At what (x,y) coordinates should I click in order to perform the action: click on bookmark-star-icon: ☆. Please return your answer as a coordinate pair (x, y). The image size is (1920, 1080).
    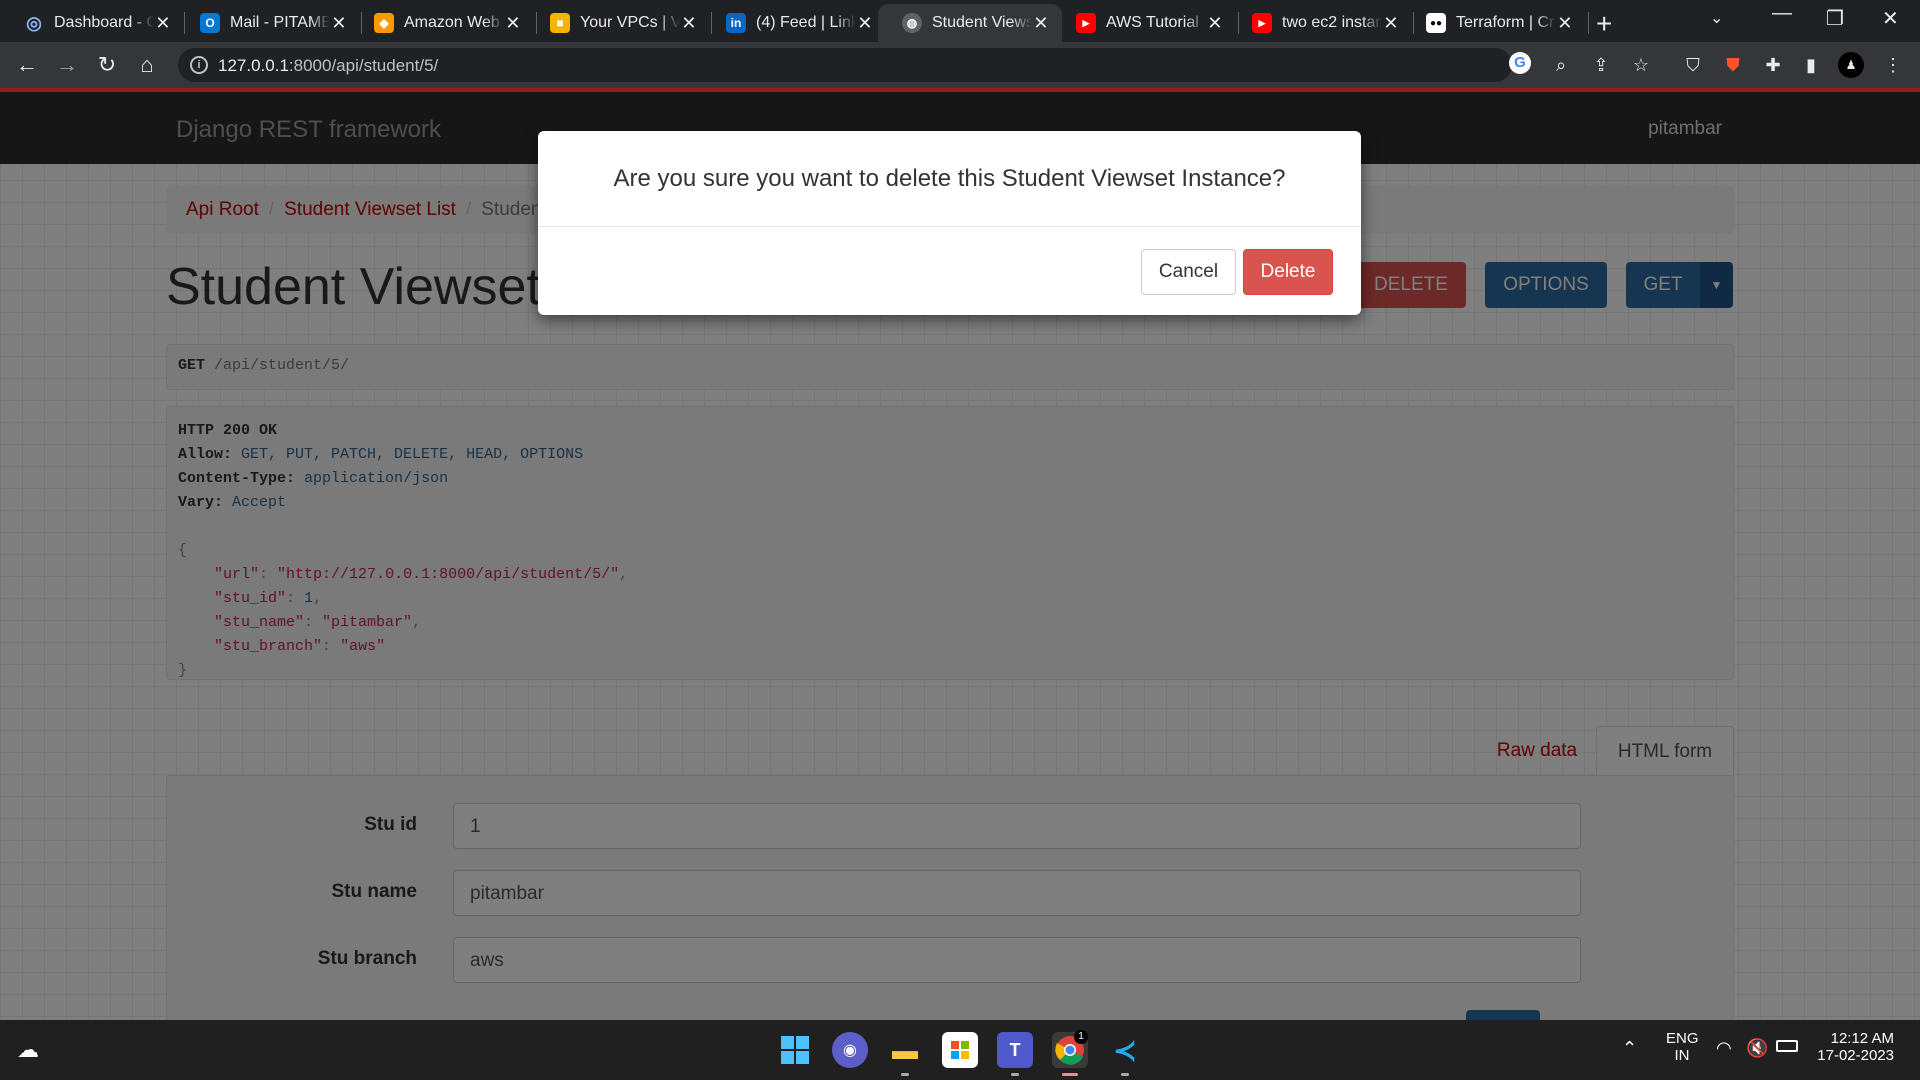
    Looking at the image, I should click on (1641, 65).